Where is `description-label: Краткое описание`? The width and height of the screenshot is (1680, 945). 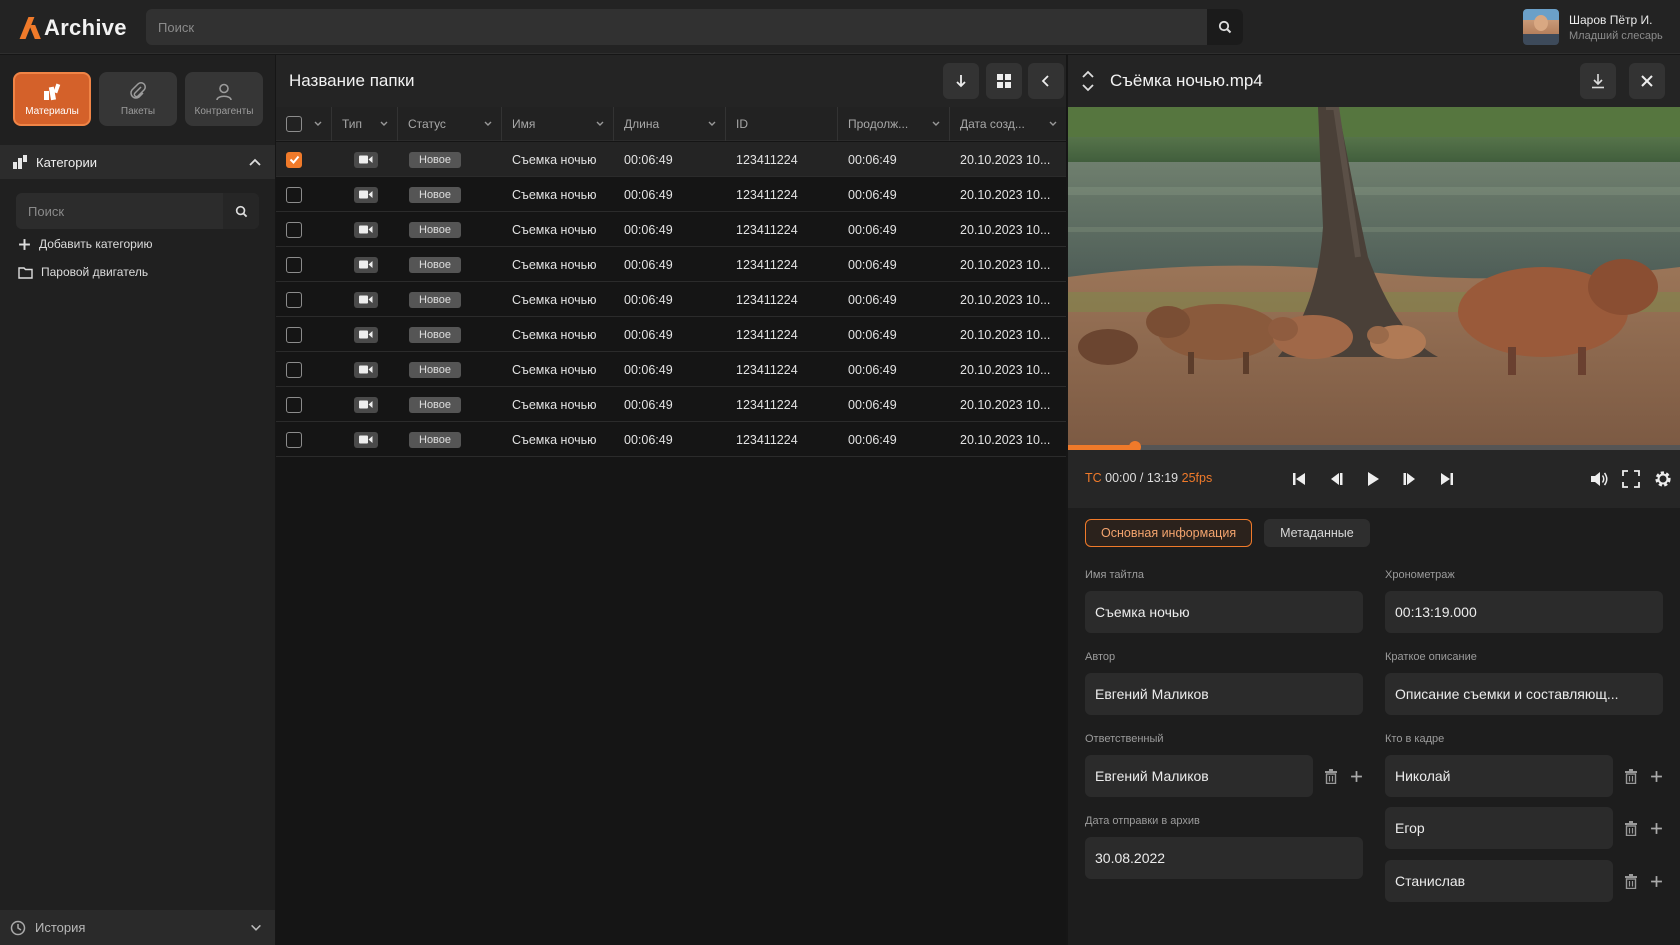 description-label: Краткое описание is located at coordinates (1431, 657).